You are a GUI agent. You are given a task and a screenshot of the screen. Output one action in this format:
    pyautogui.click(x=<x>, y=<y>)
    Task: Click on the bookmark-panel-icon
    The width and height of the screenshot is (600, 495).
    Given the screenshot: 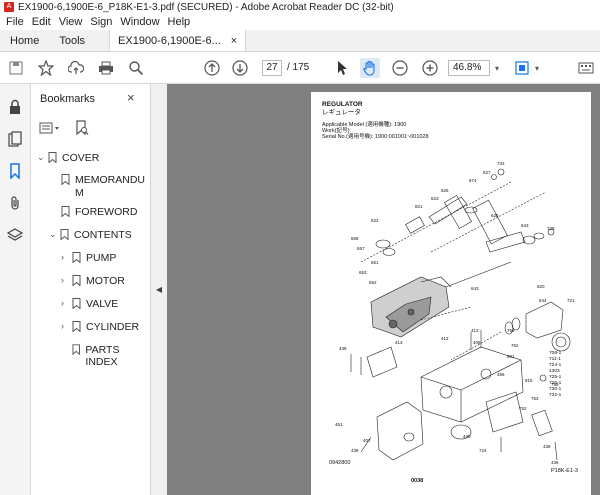 What is the action you would take?
    pyautogui.click(x=15, y=171)
    